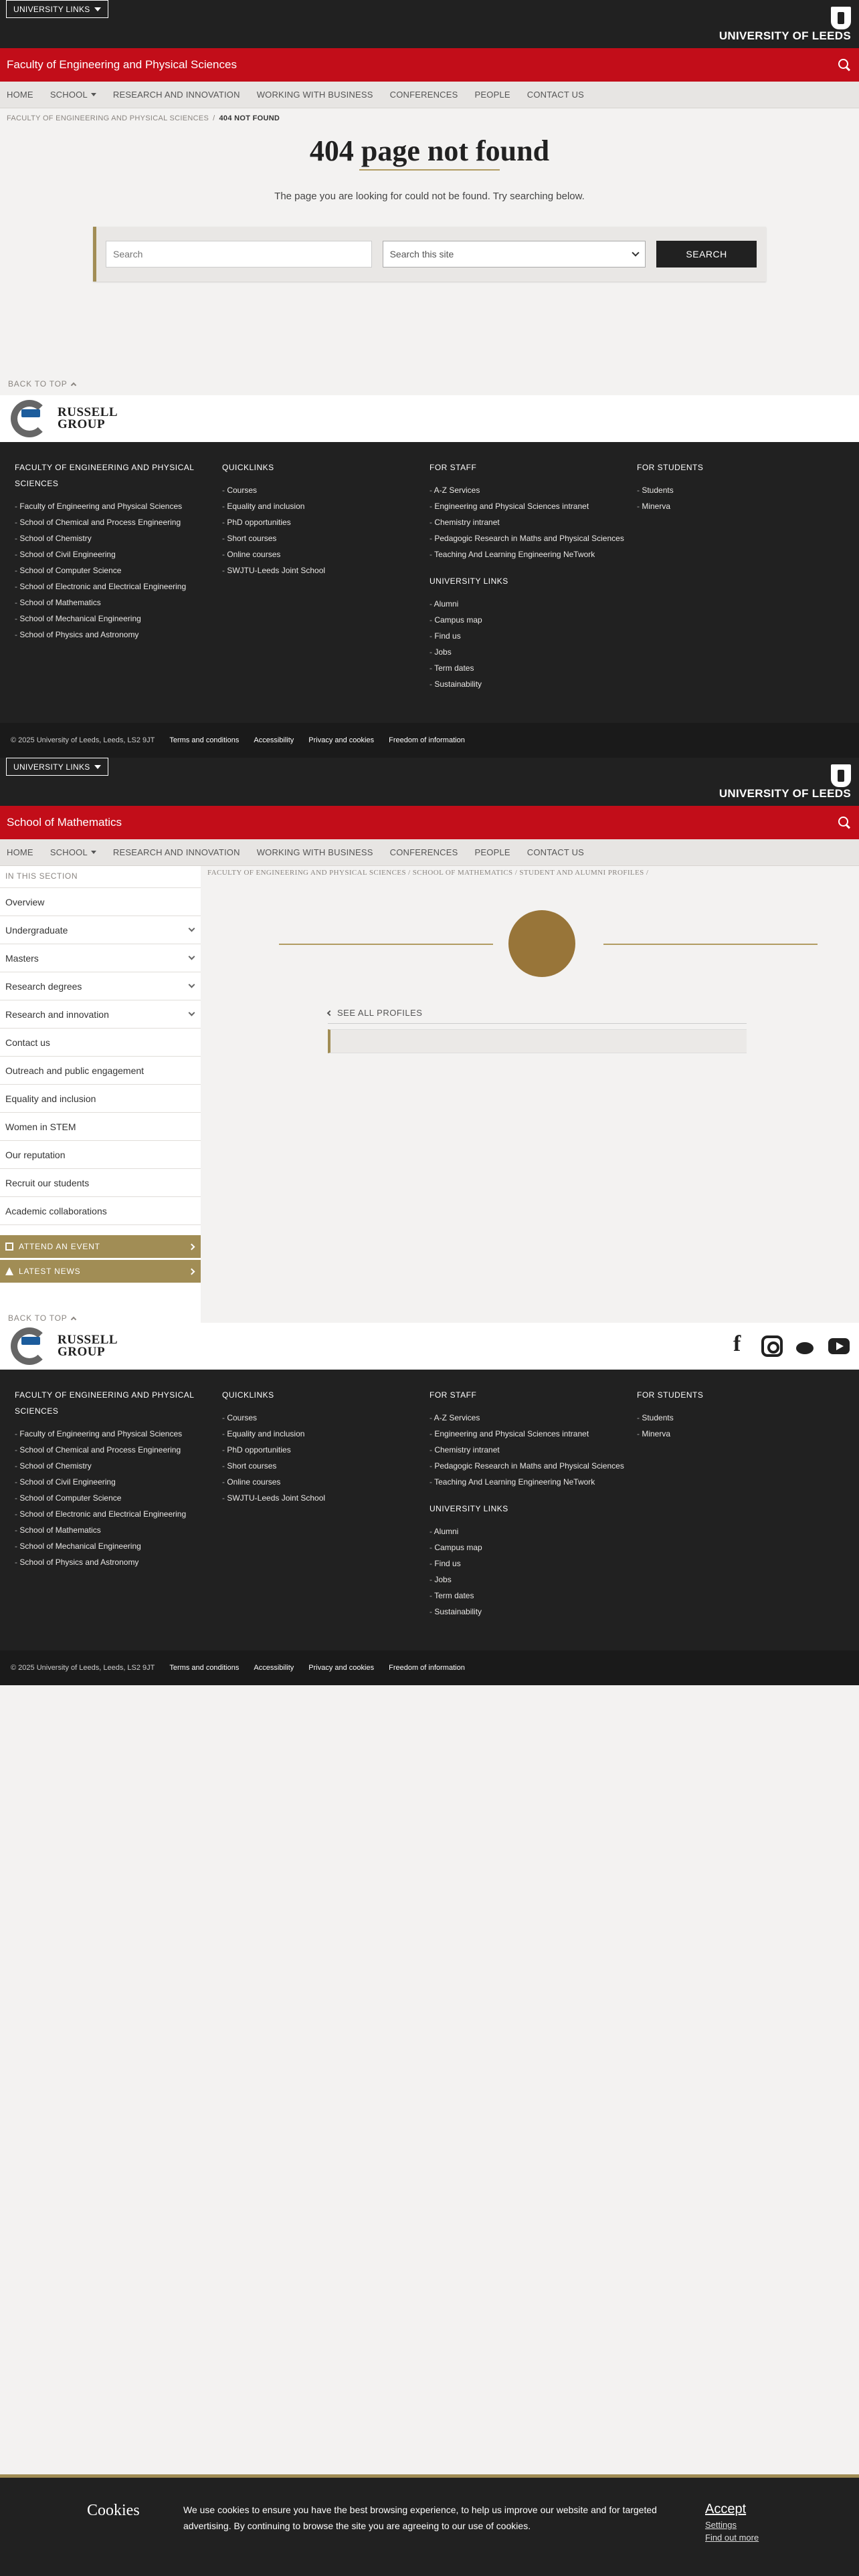 This screenshot has width=859, height=2576. I want to click on site-title: School of Mathematics, so click(64, 823).